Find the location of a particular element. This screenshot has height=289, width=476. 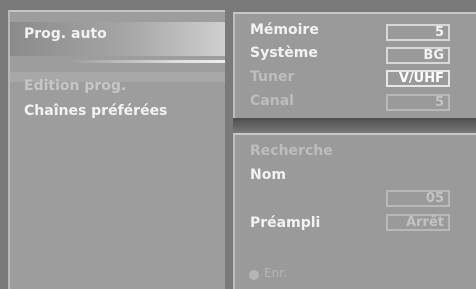

menu-item-chaines-preferees: Chaînes préférées is located at coordinates (95, 111).